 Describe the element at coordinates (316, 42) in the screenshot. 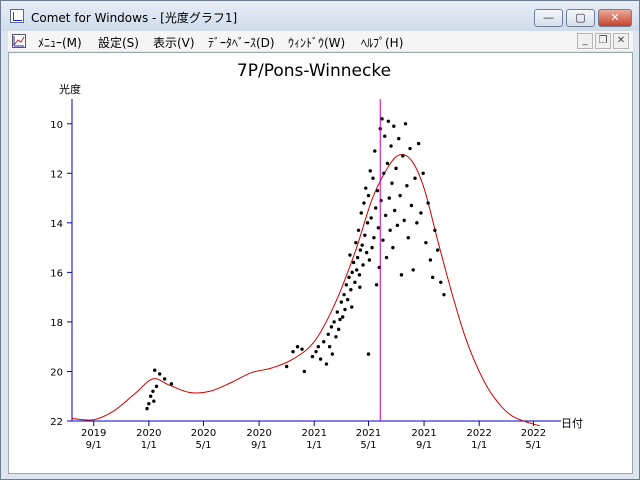

I see `menu-item-window: ｳｨﾝﾄﾞｳ(W)` at that location.